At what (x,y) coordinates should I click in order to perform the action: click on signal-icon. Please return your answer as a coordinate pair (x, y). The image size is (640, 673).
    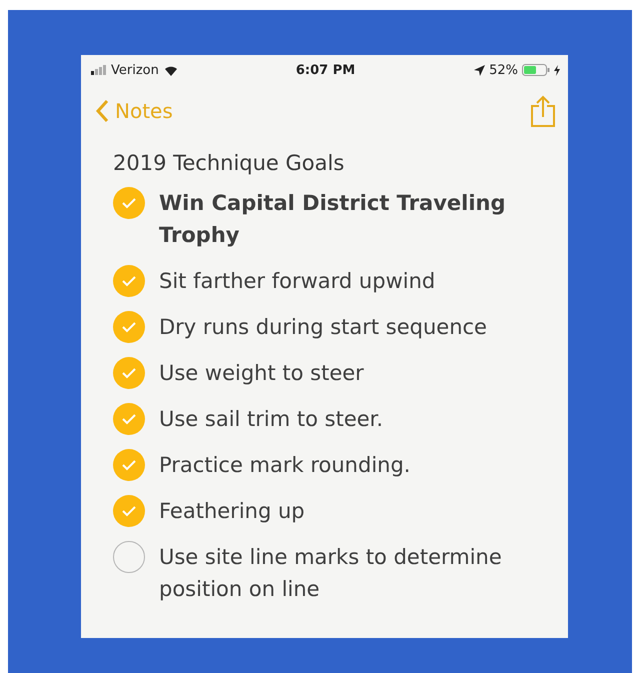
    Looking at the image, I should click on (99, 70).